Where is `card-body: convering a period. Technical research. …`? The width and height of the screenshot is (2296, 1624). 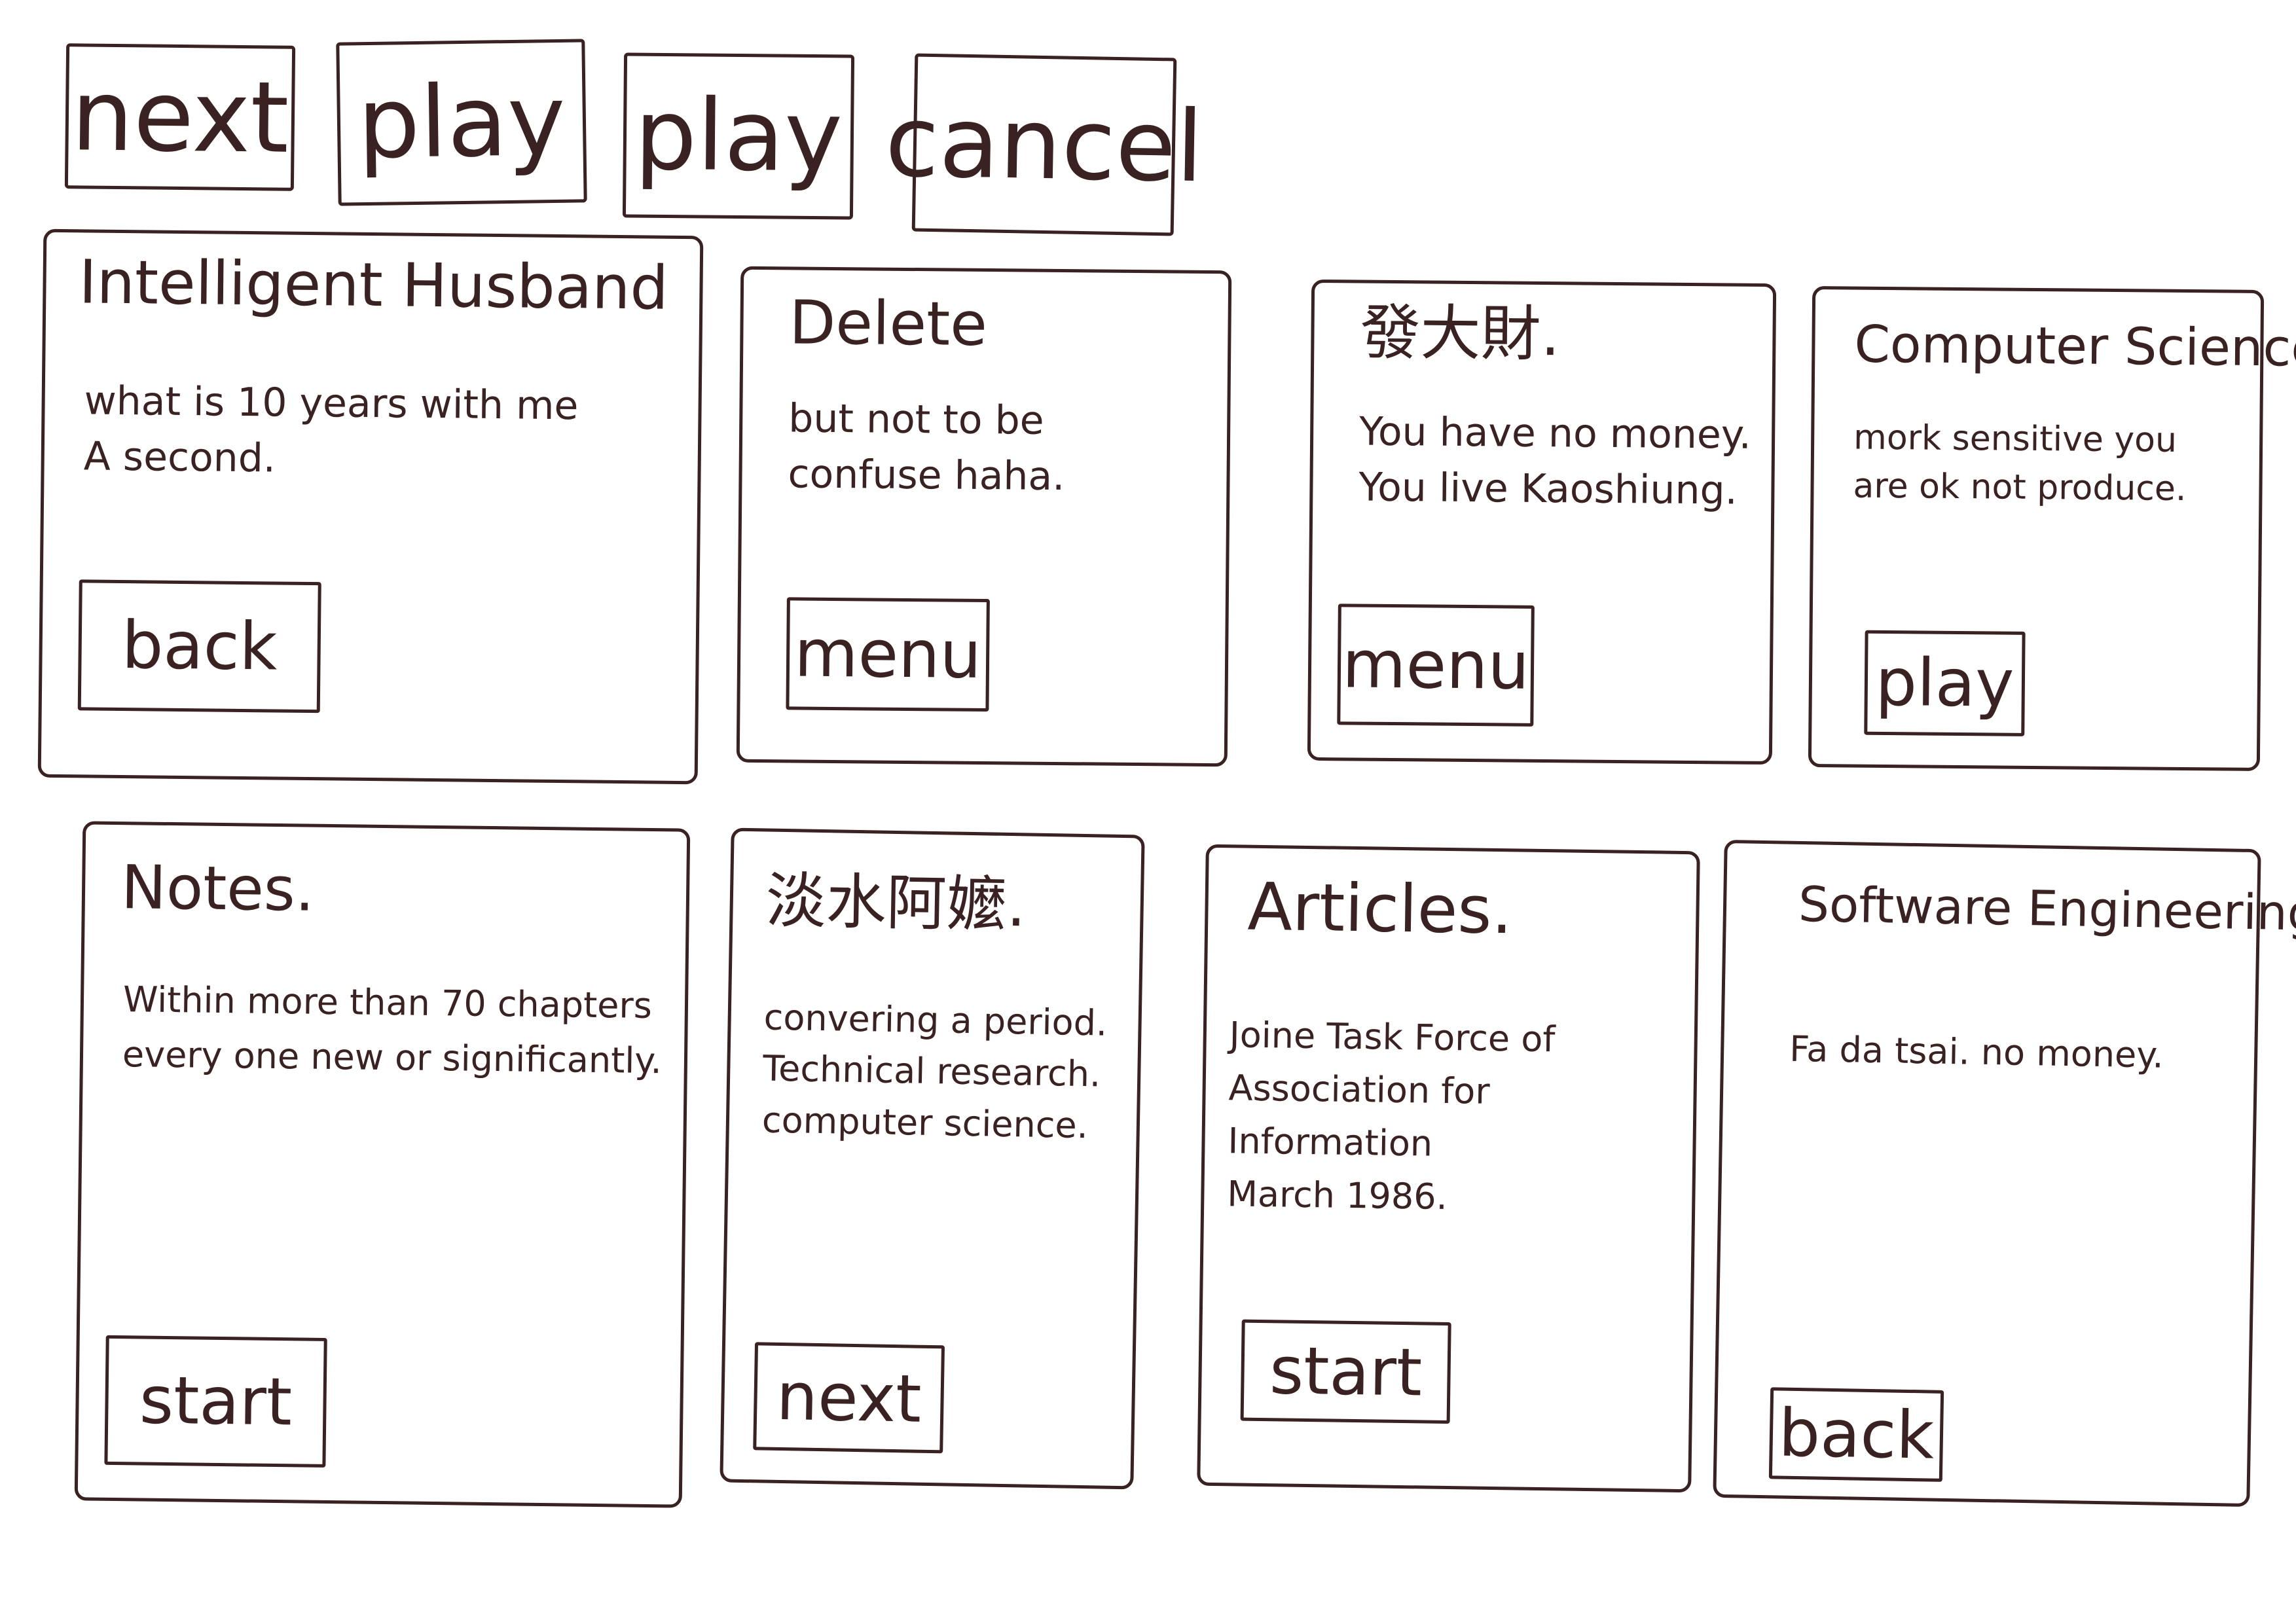
card-body: convering a period. Technical research. … is located at coordinates (934, 1071).